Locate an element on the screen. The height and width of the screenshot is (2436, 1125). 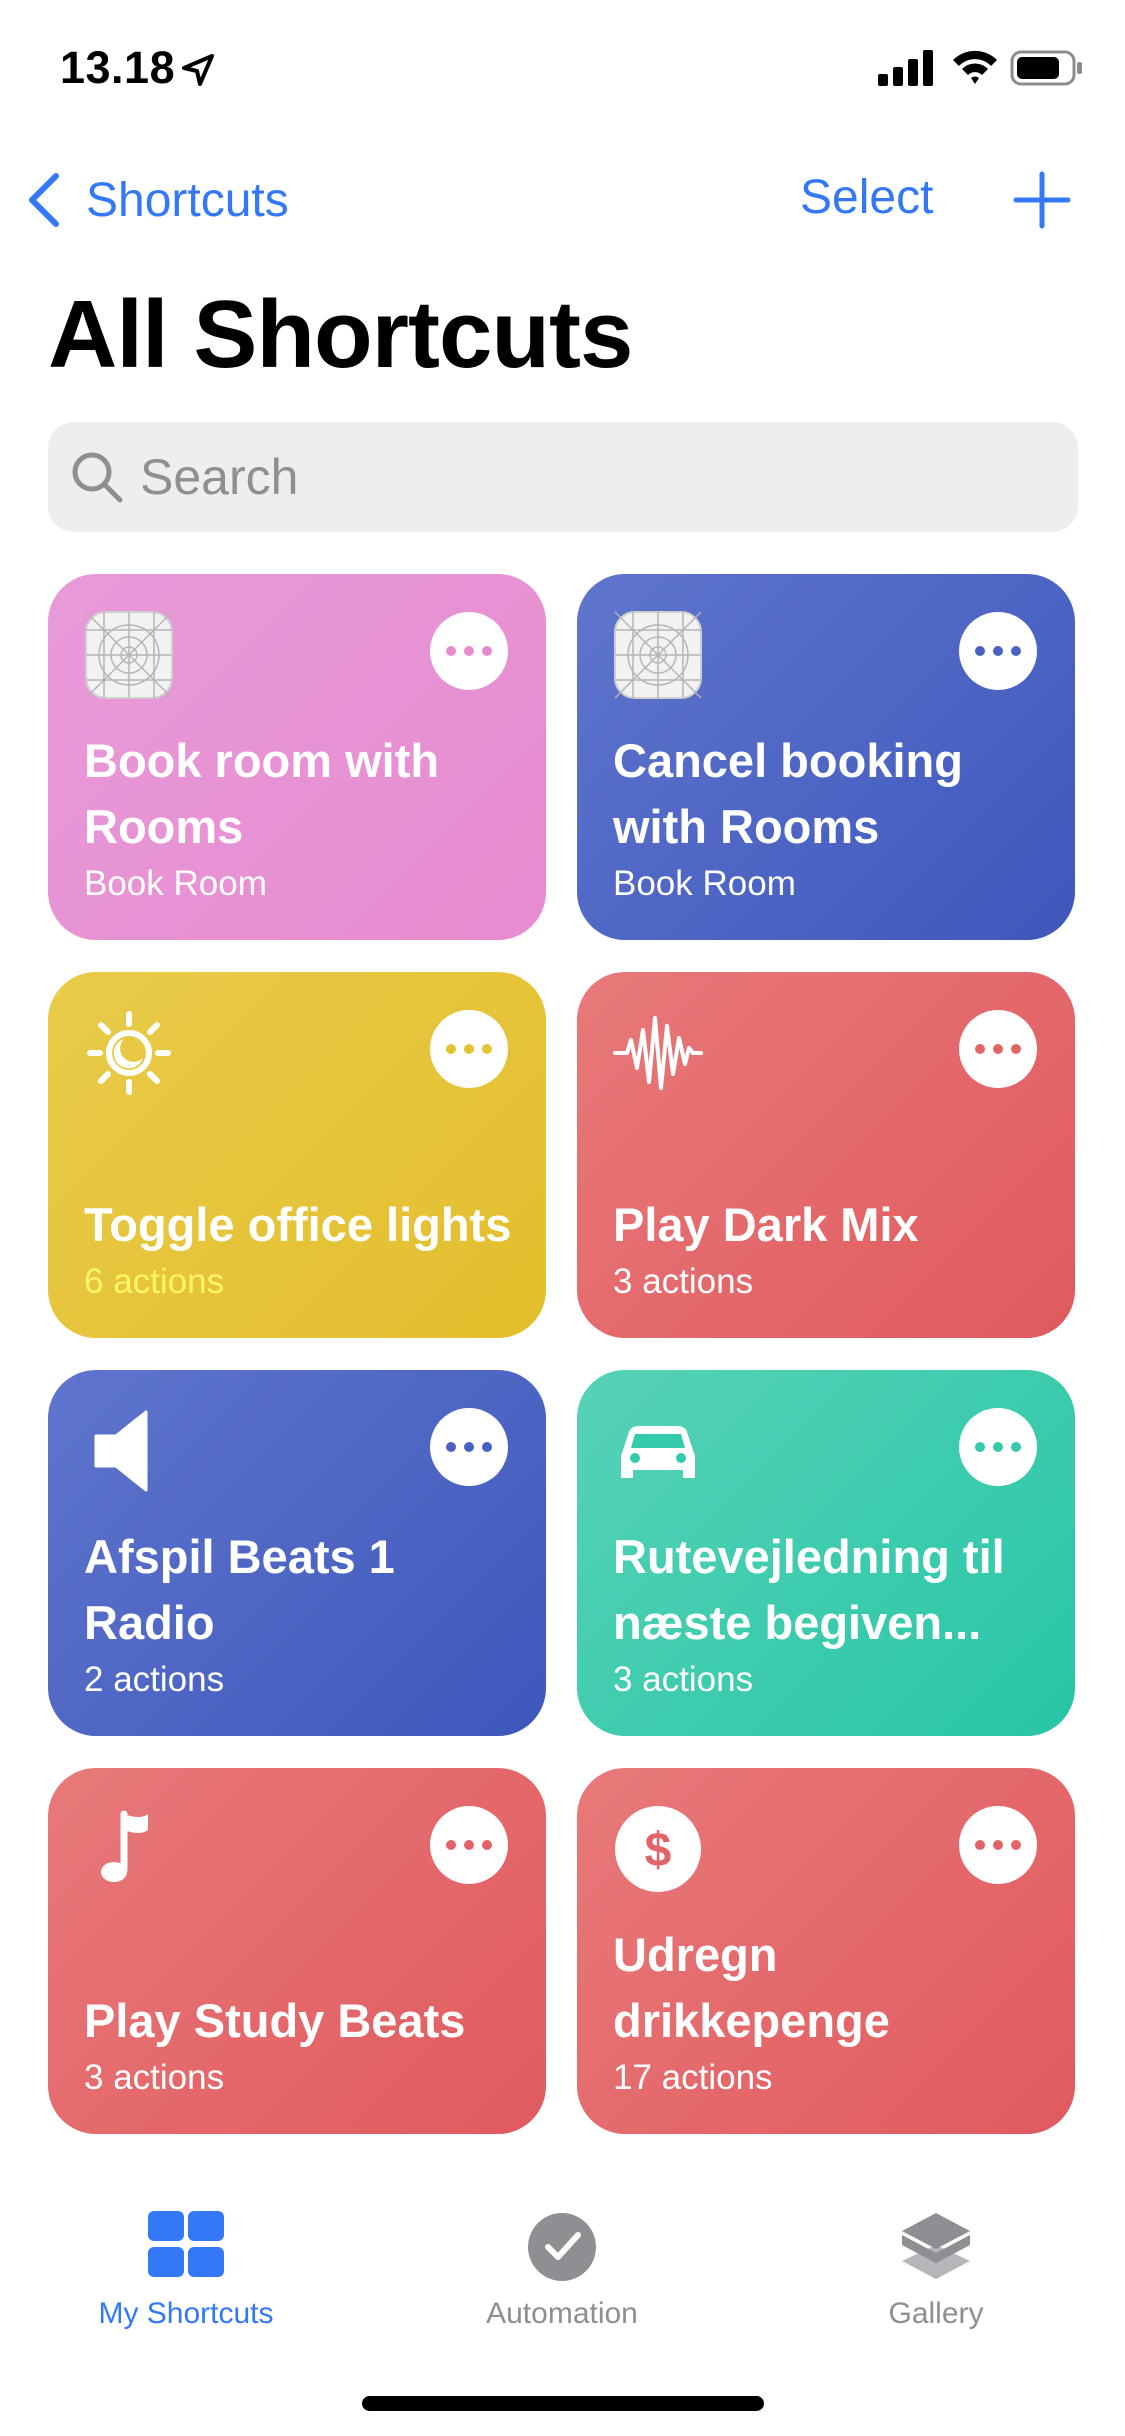
tile-subtitle: 17 actions is located at coordinates (693, 2077).